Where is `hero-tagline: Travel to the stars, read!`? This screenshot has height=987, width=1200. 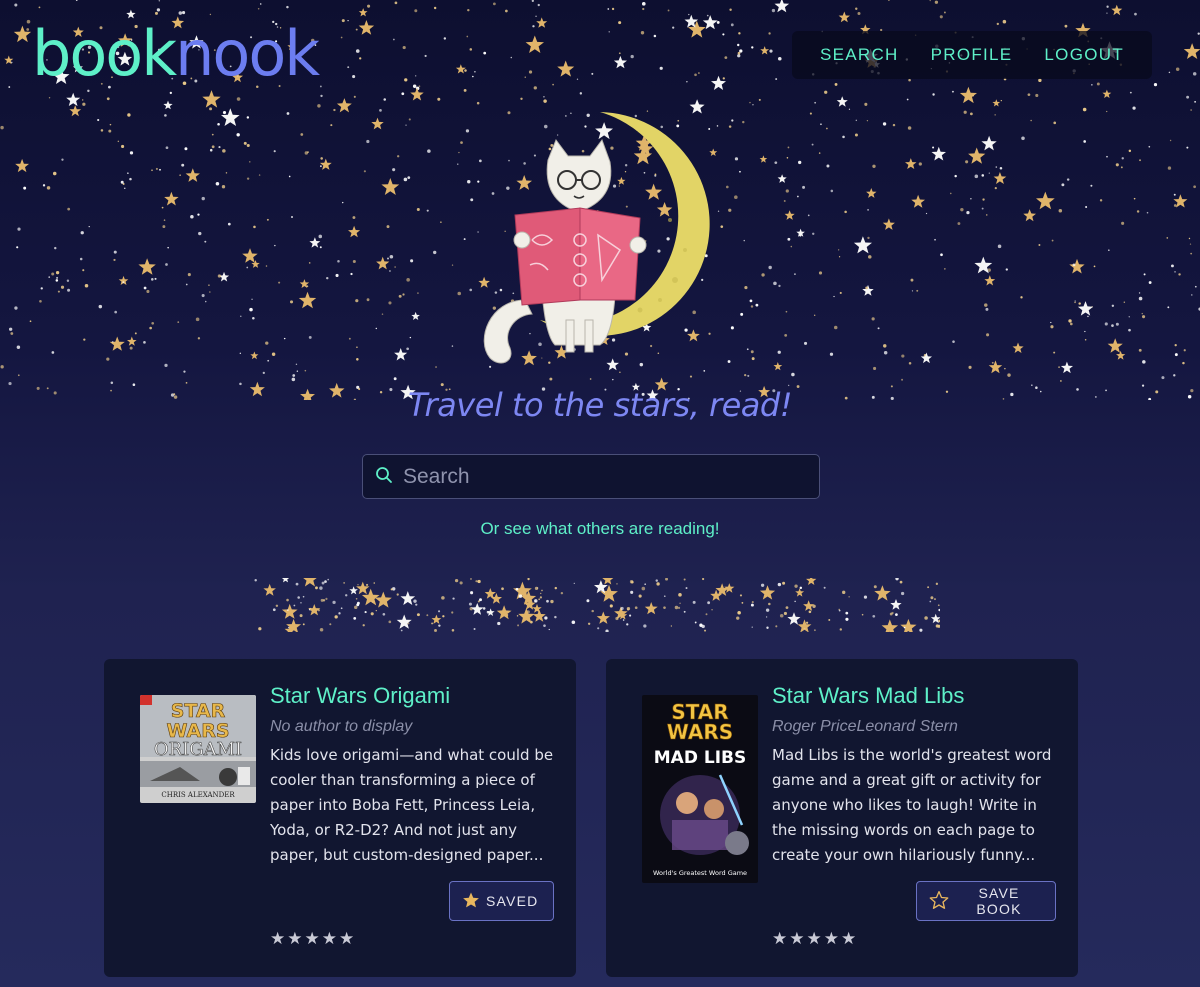 hero-tagline: Travel to the stars, read! is located at coordinates (600, 405).